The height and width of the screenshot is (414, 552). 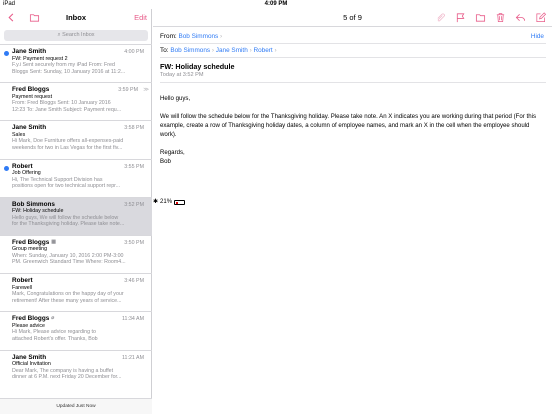 What do you see at coordinates (192, 50) in the screenshot?
I see `recipient-link: Bob Simmons ›` at bounding box center [192, 50].